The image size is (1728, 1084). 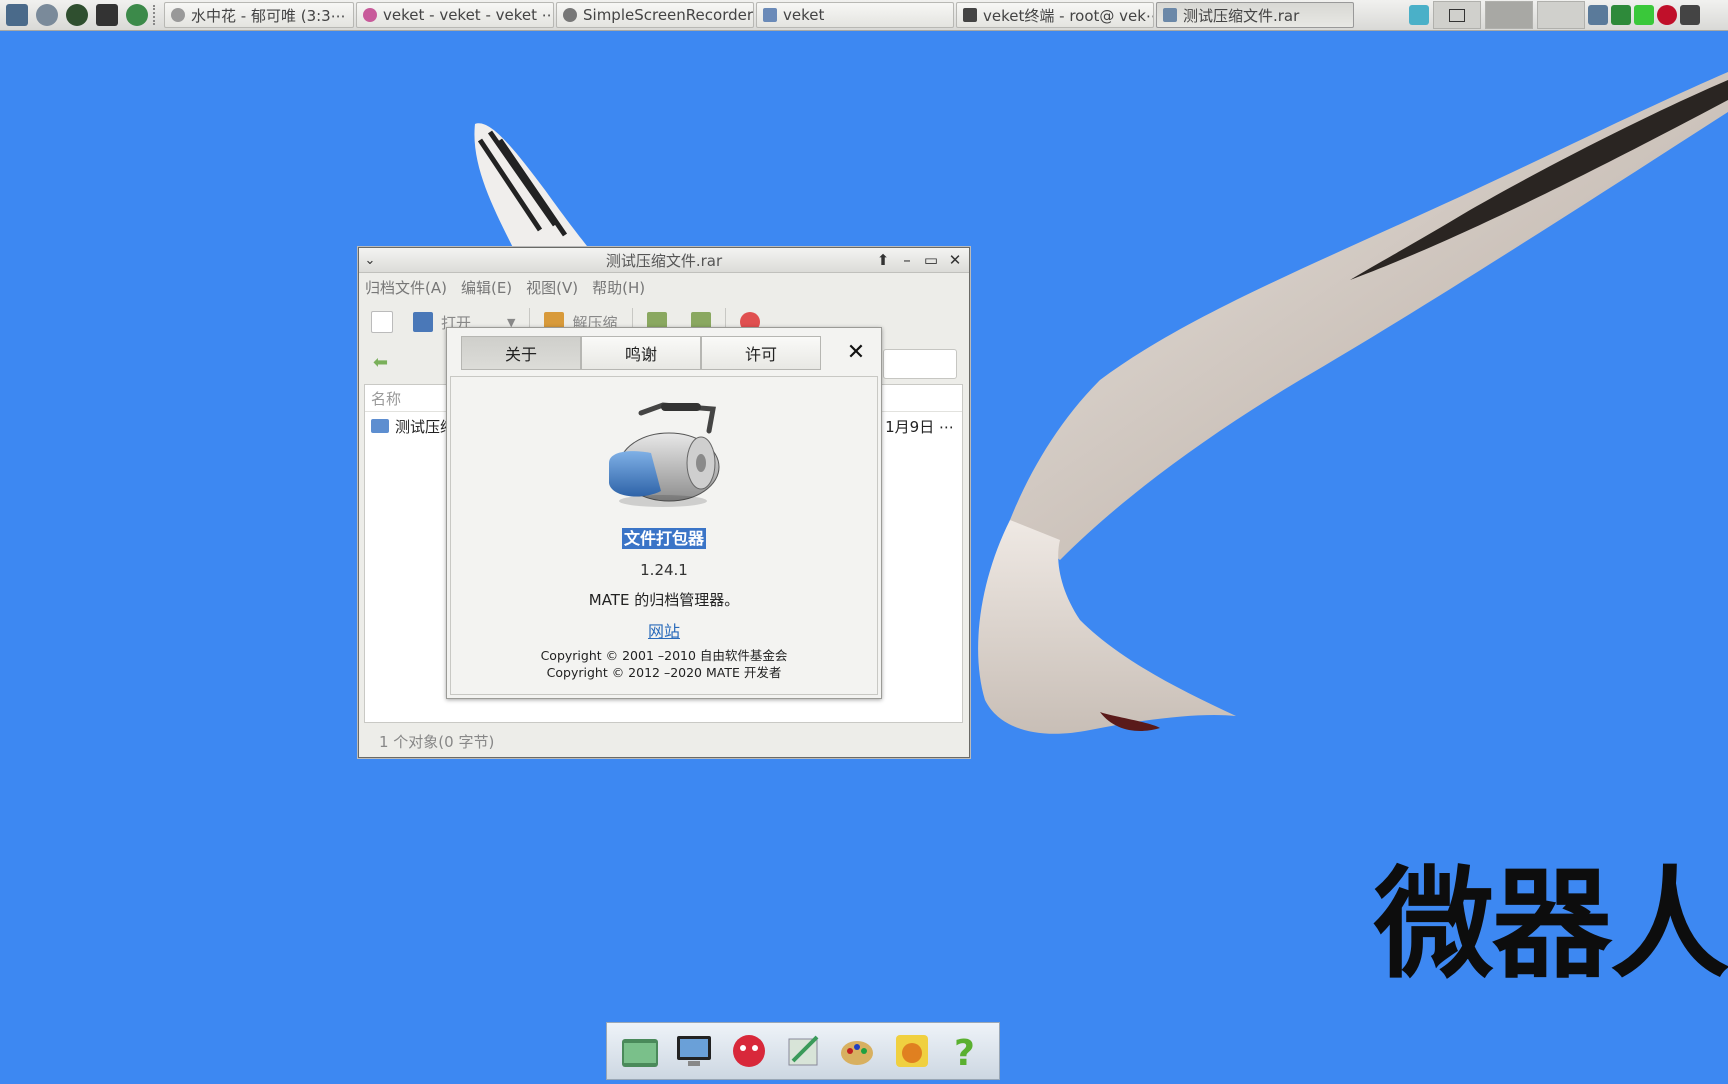 I want to click on menu-edit: 编辑(E), so click(x=486, y=287).